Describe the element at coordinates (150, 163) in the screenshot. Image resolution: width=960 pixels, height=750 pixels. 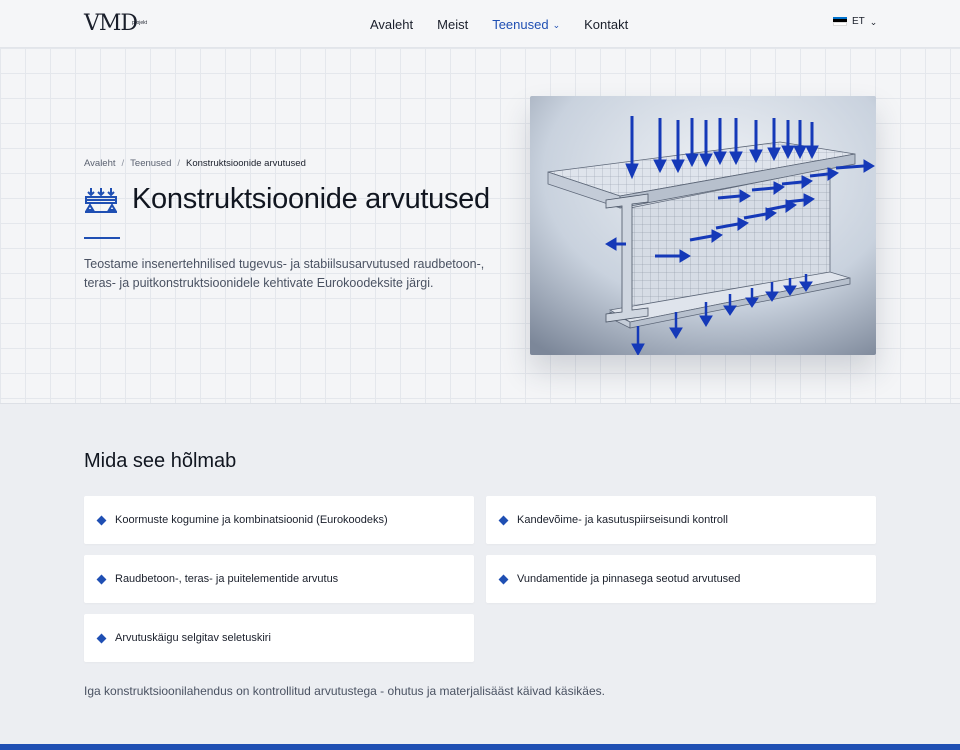
I see `breadcrumb-teenused: Teenused` at that location.